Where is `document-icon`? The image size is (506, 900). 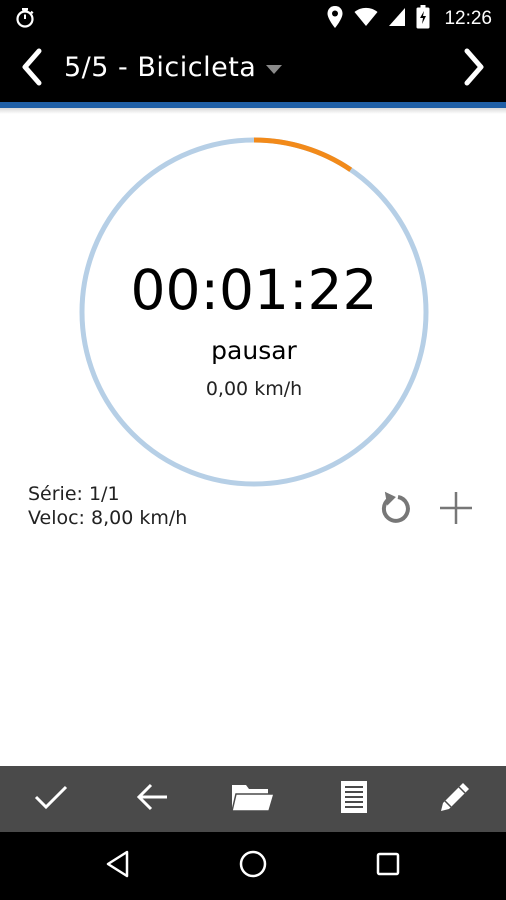
document-icon is located at coordinates (354, 799).